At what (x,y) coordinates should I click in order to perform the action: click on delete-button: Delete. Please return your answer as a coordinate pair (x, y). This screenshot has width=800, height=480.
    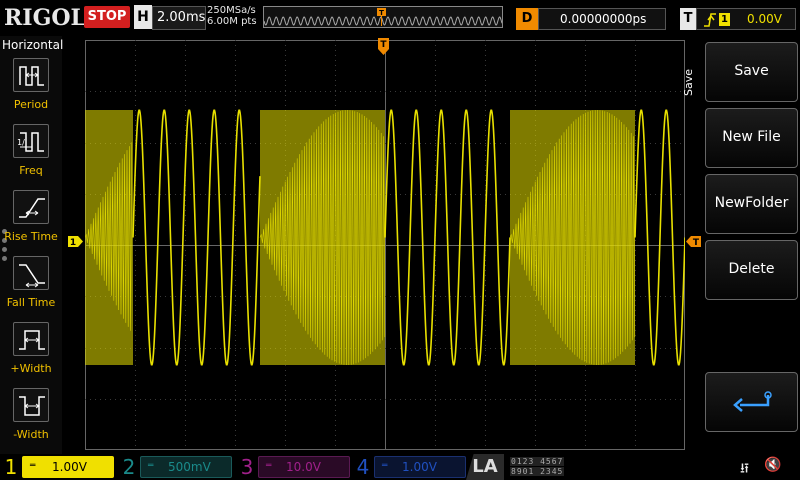
    Looking at the image, I should click on (751, 270).